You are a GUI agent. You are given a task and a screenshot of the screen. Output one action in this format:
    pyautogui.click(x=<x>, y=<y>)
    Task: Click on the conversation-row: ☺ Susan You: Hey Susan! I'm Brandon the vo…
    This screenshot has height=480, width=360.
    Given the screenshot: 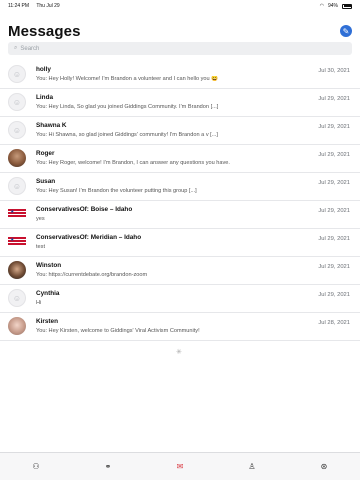 What is the action you would take?
    pyautogui.click(x=180, y=187)
    